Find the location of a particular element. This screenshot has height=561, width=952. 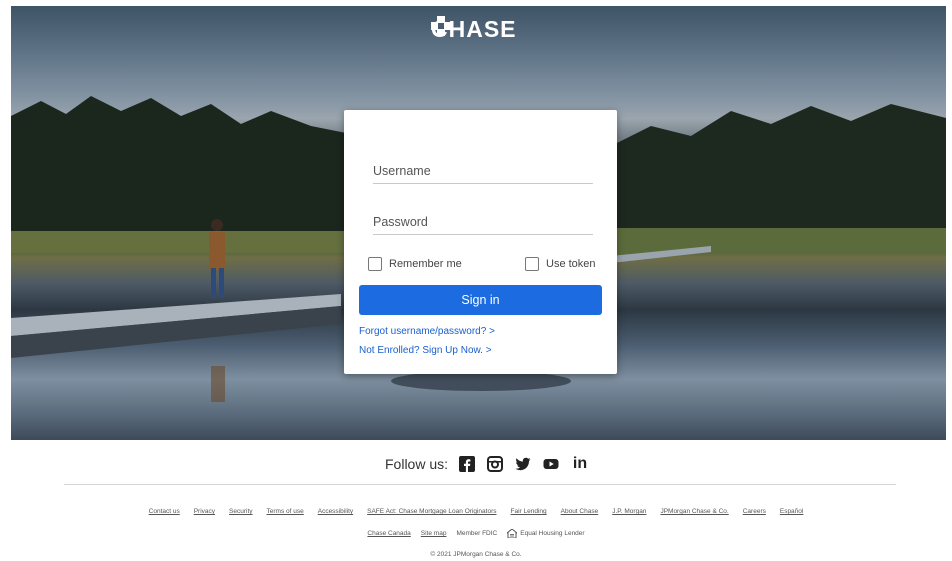

facebook-icon is located at coordinates (467, 464).